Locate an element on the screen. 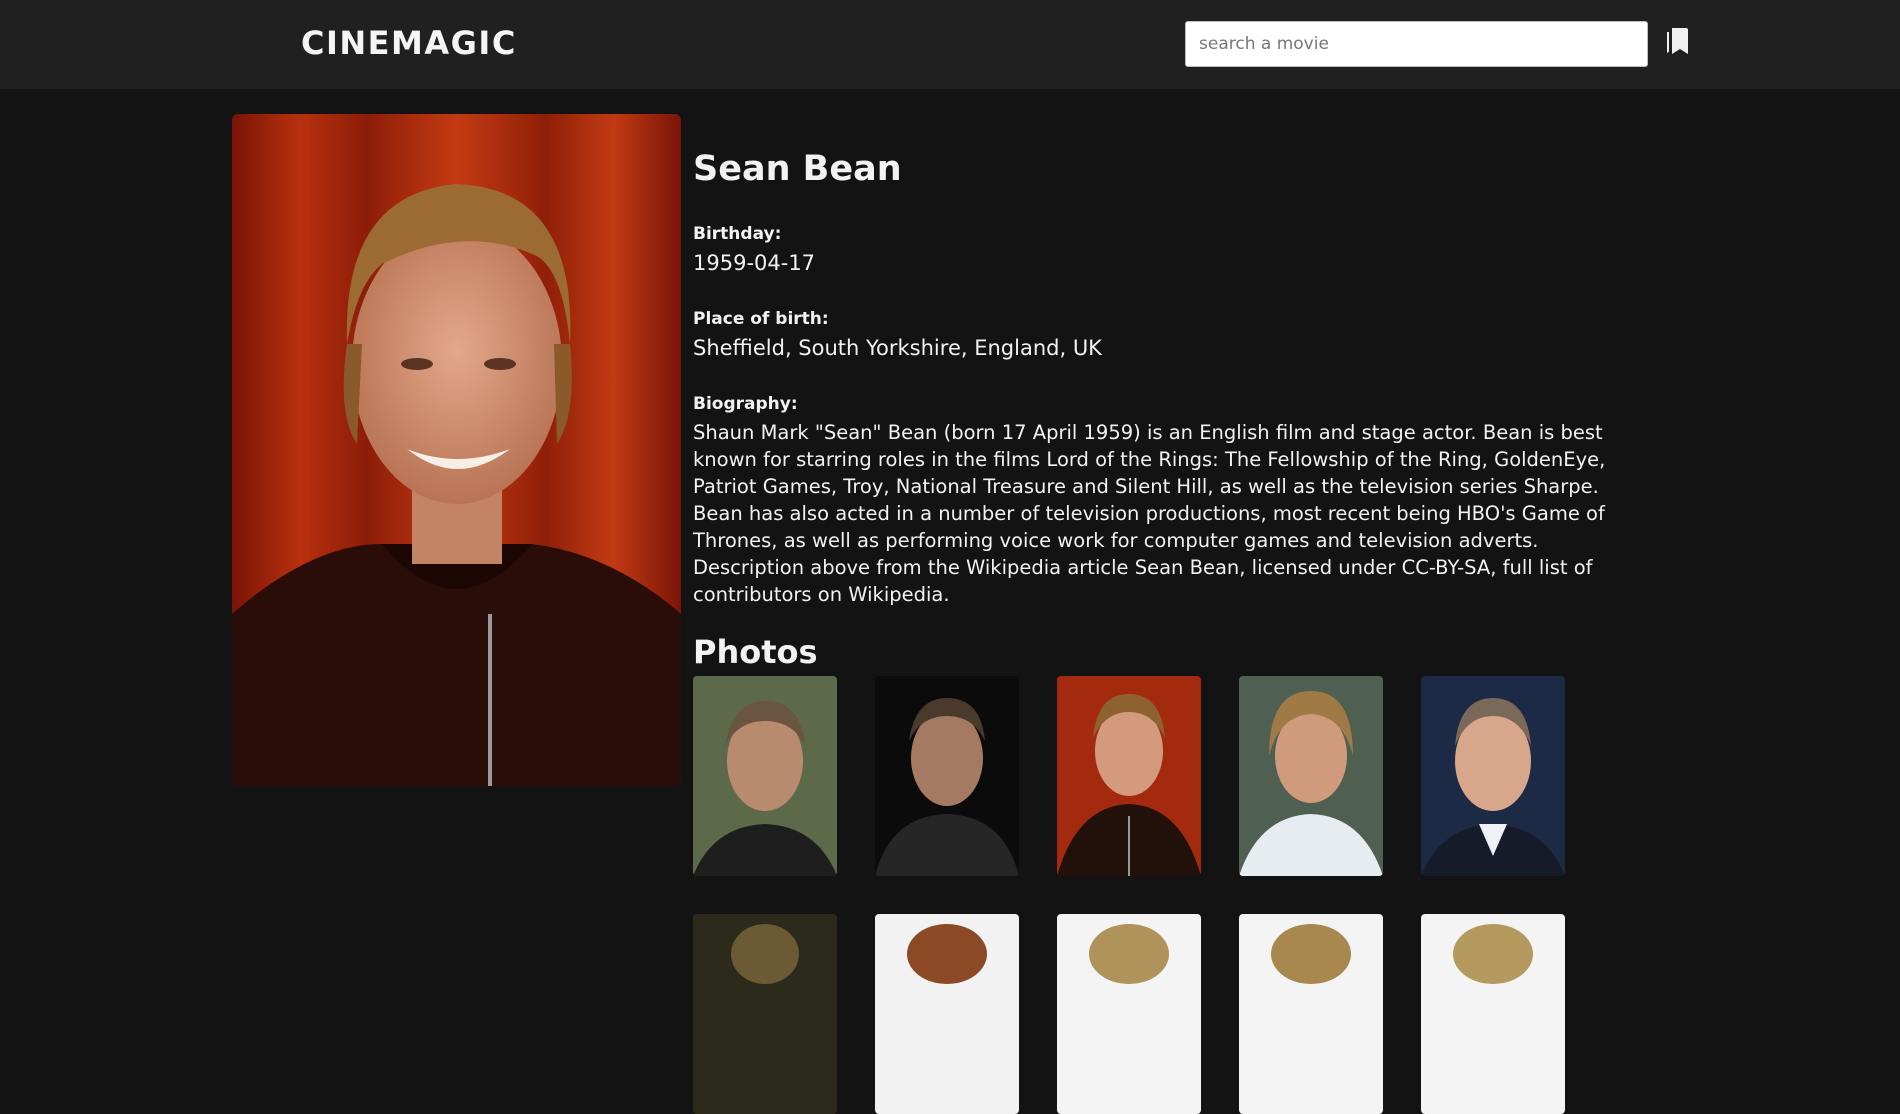 The height and width of the screenshot is (1114, 1900). bookmark-icon is located at coordinates (1677, 41).